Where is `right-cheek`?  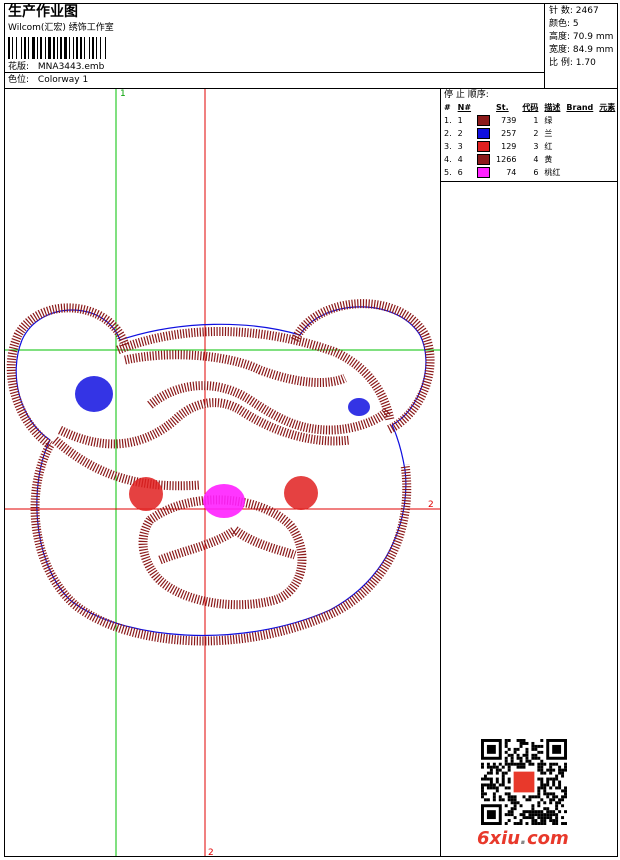
right-cheek is located at coordinates (301, 493).